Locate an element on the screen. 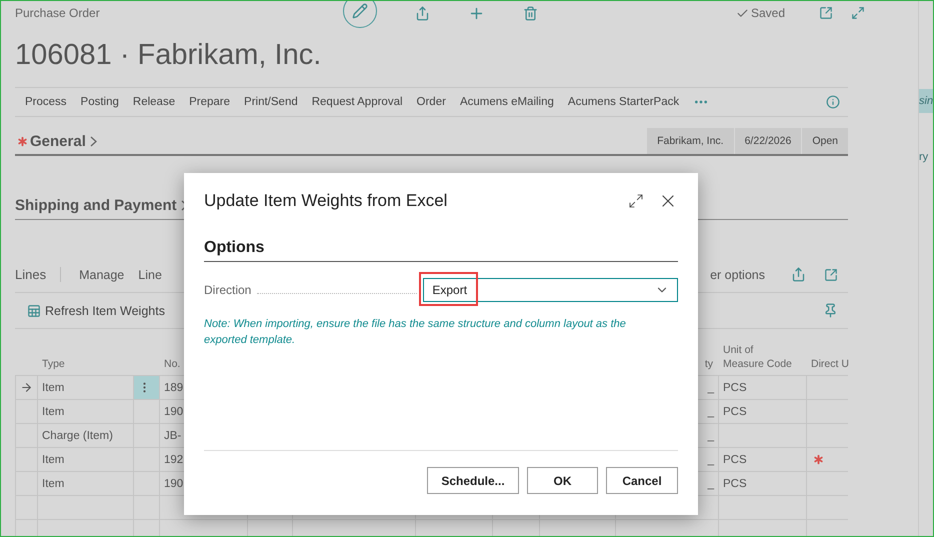 The height and width of the screenshot is (537, 934). action-menu: Order is located at coordinates (431, 102).